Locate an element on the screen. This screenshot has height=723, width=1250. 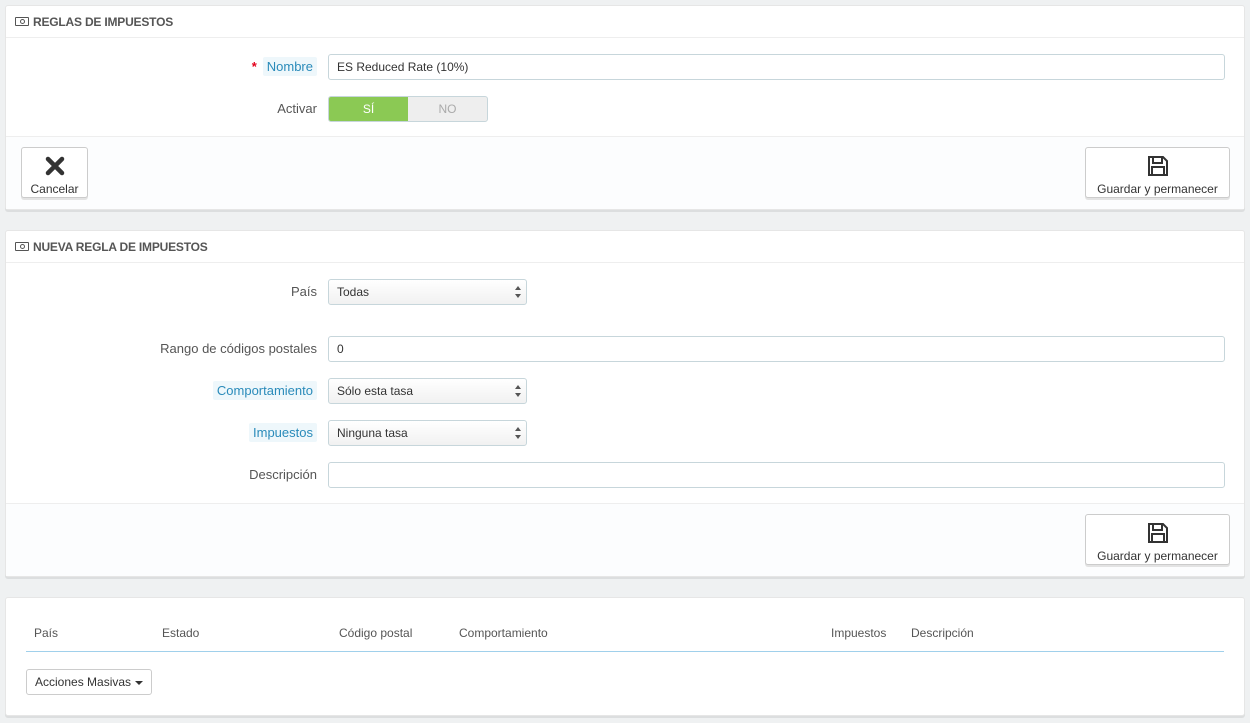
behavior-label: Comportamiento is located at coordinates (264, 391).